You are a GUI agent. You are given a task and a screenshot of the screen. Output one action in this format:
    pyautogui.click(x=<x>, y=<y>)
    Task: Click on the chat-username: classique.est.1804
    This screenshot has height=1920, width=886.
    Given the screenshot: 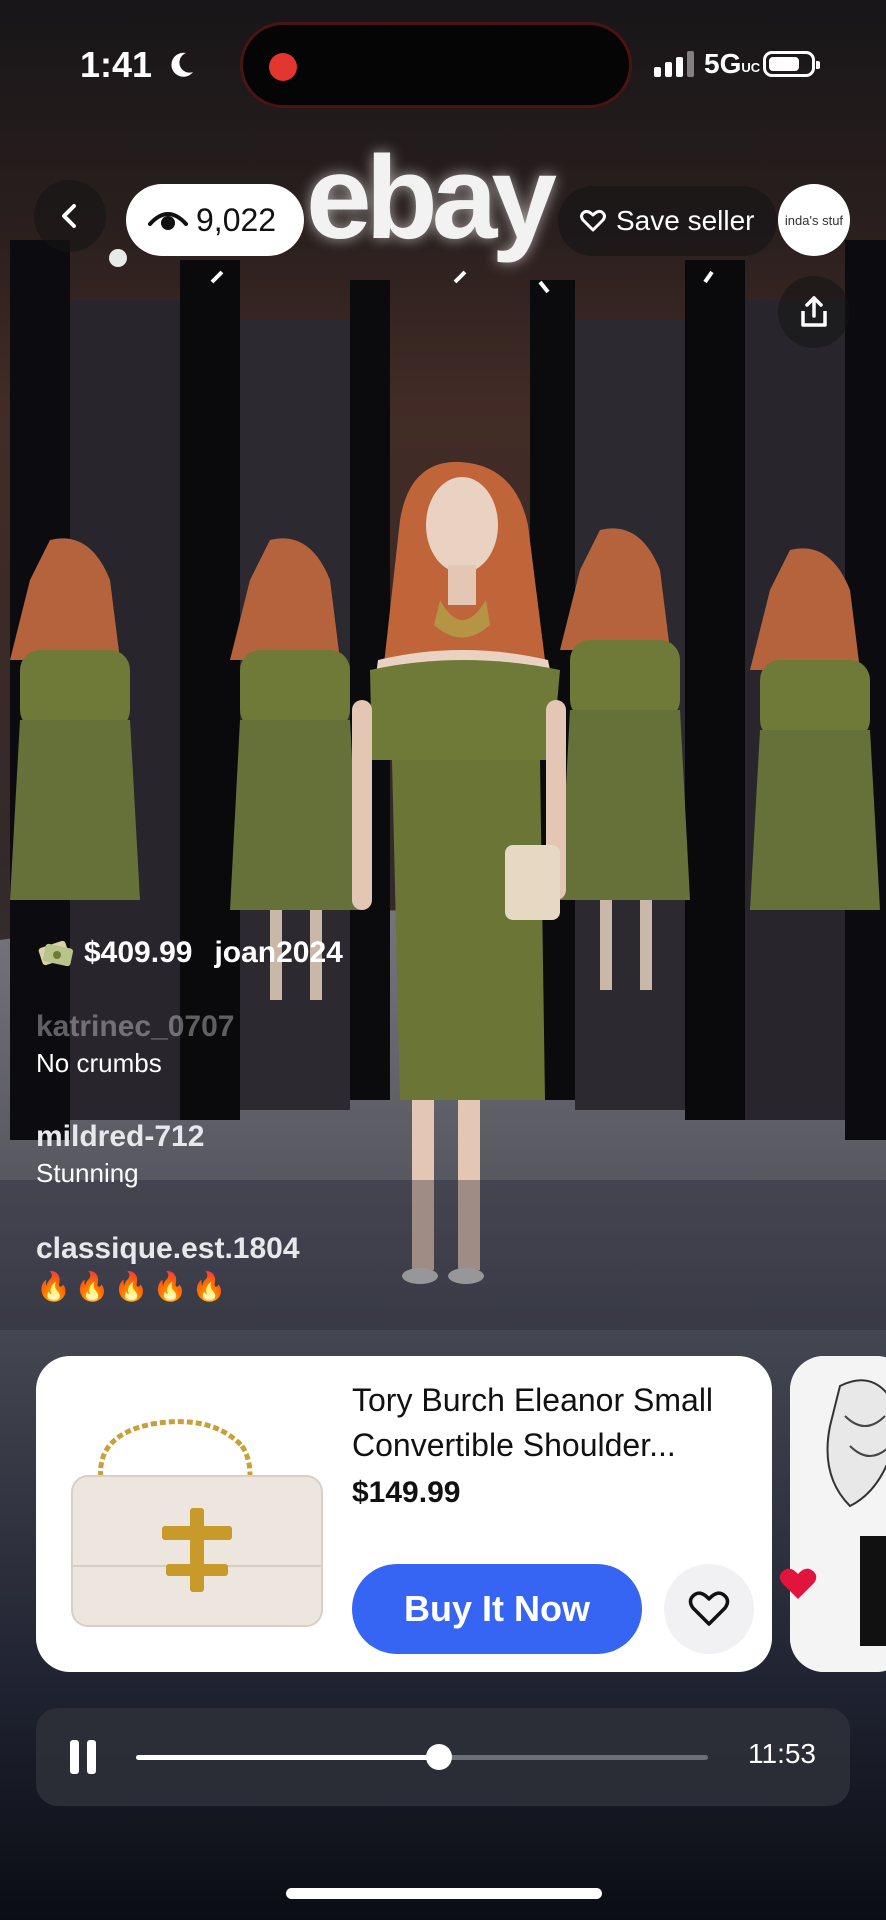 What is the action you would take?
    pyautogui.click(x=168, y=1248)
    